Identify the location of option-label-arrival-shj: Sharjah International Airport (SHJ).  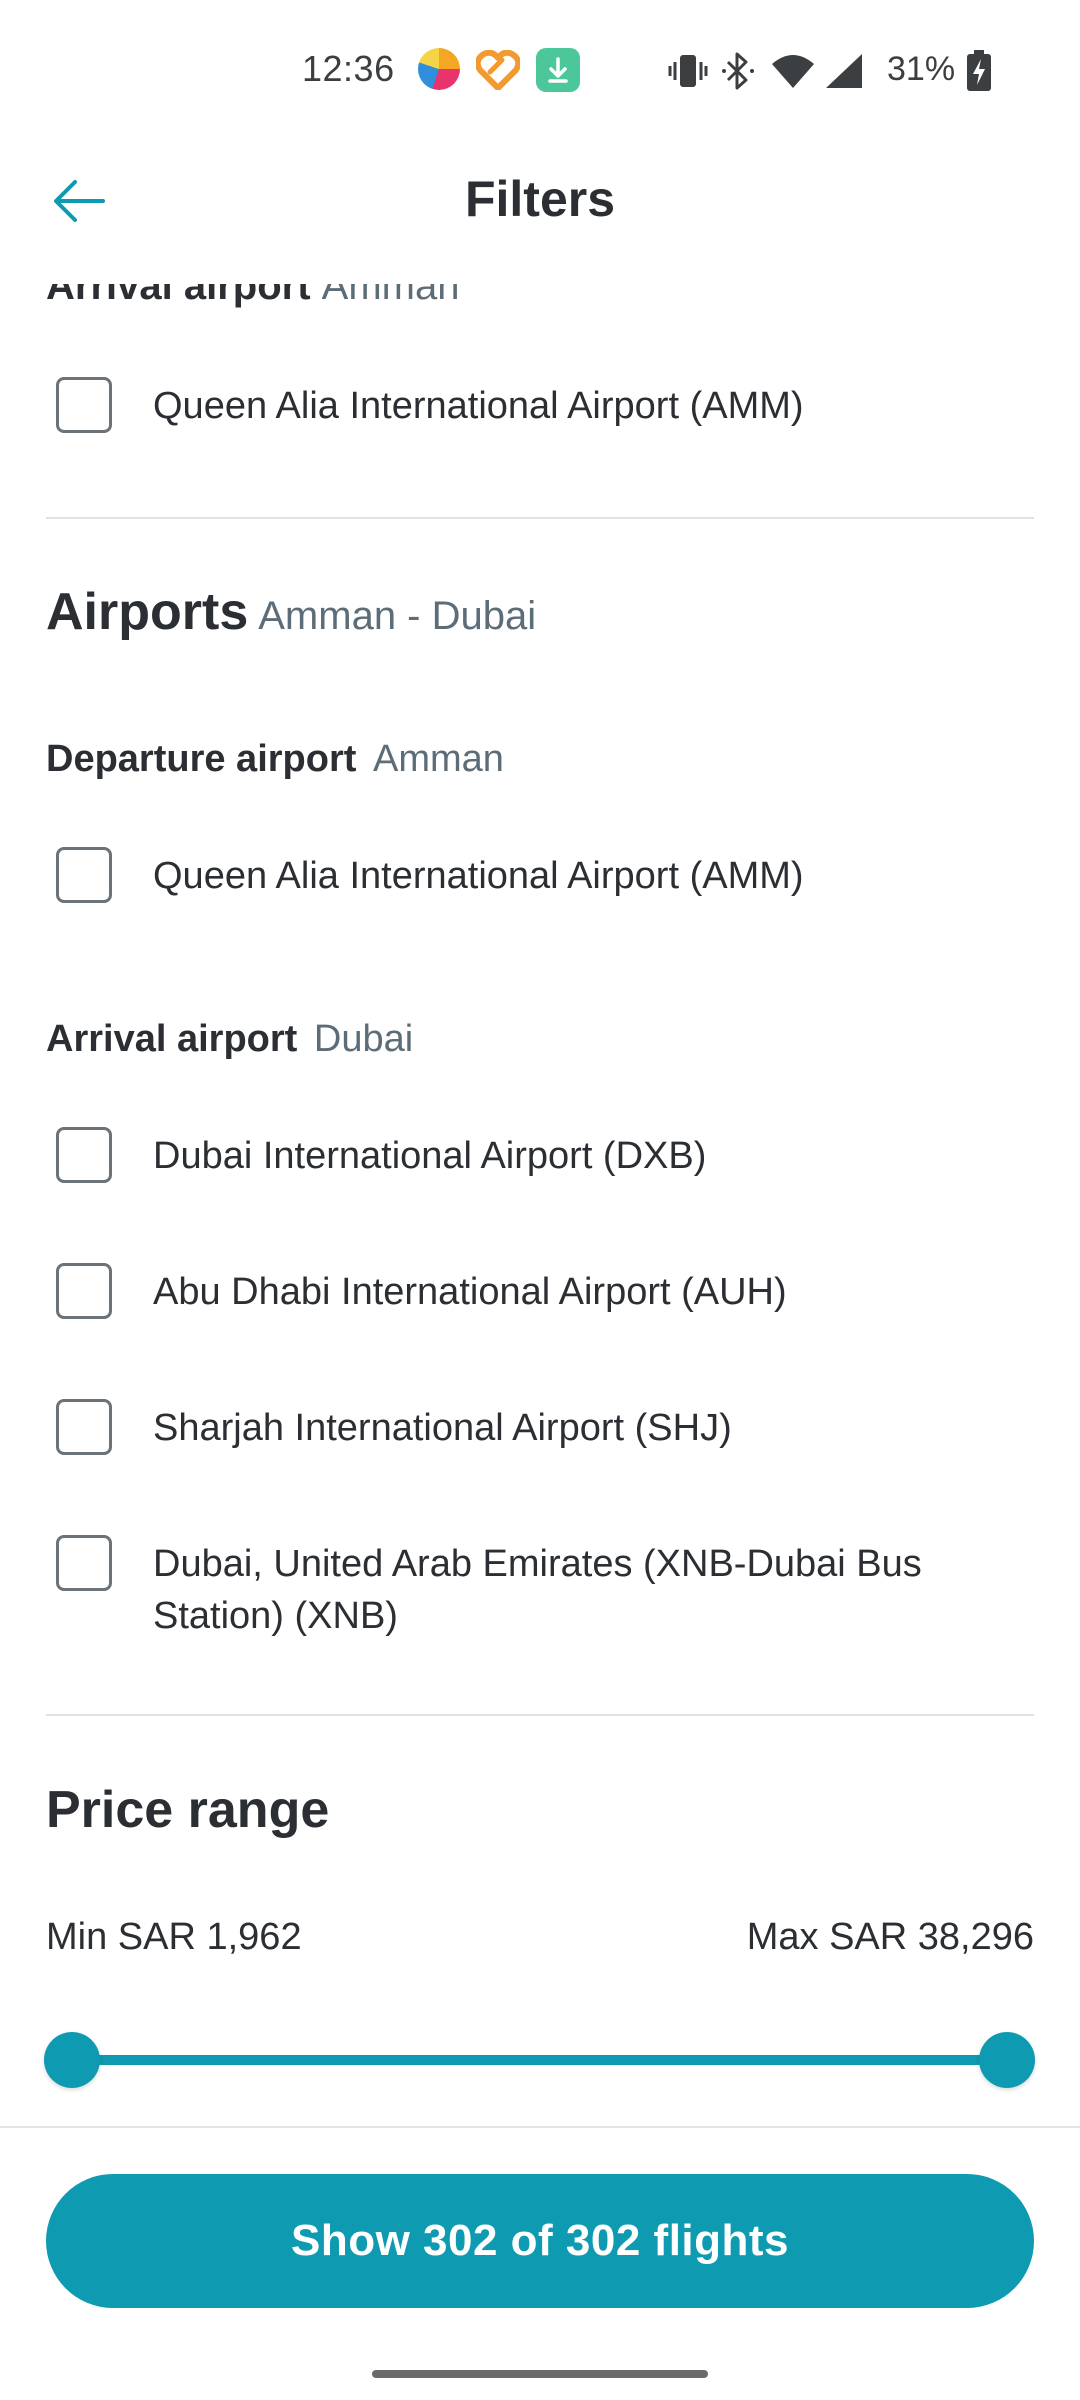
(442, 1428).